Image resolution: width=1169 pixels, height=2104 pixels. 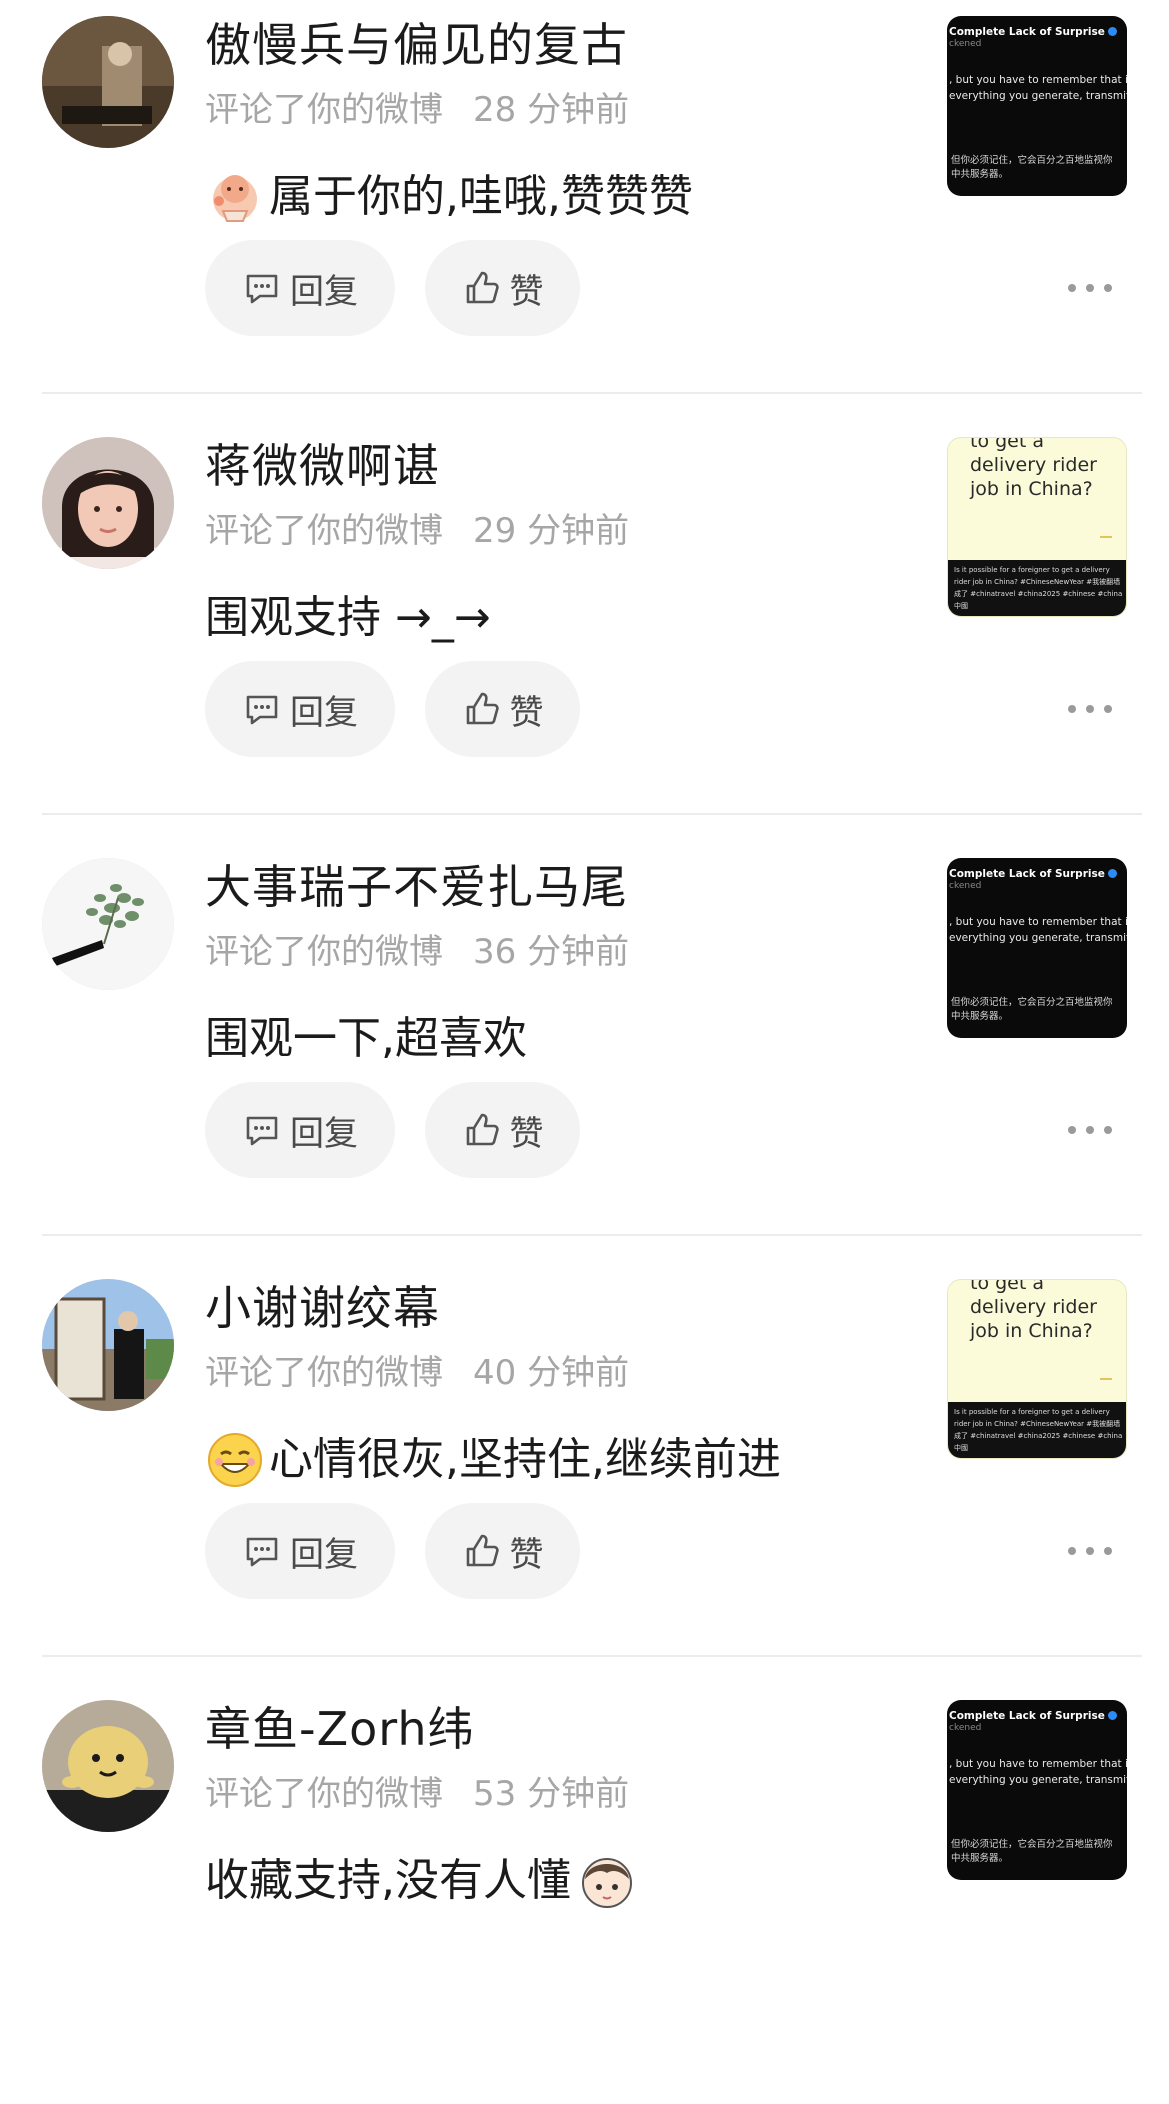 What do you see at coordinates (235, 197) in the screenshot?
I see `bowing-emoji-icon` at bounding box center [235, 197].